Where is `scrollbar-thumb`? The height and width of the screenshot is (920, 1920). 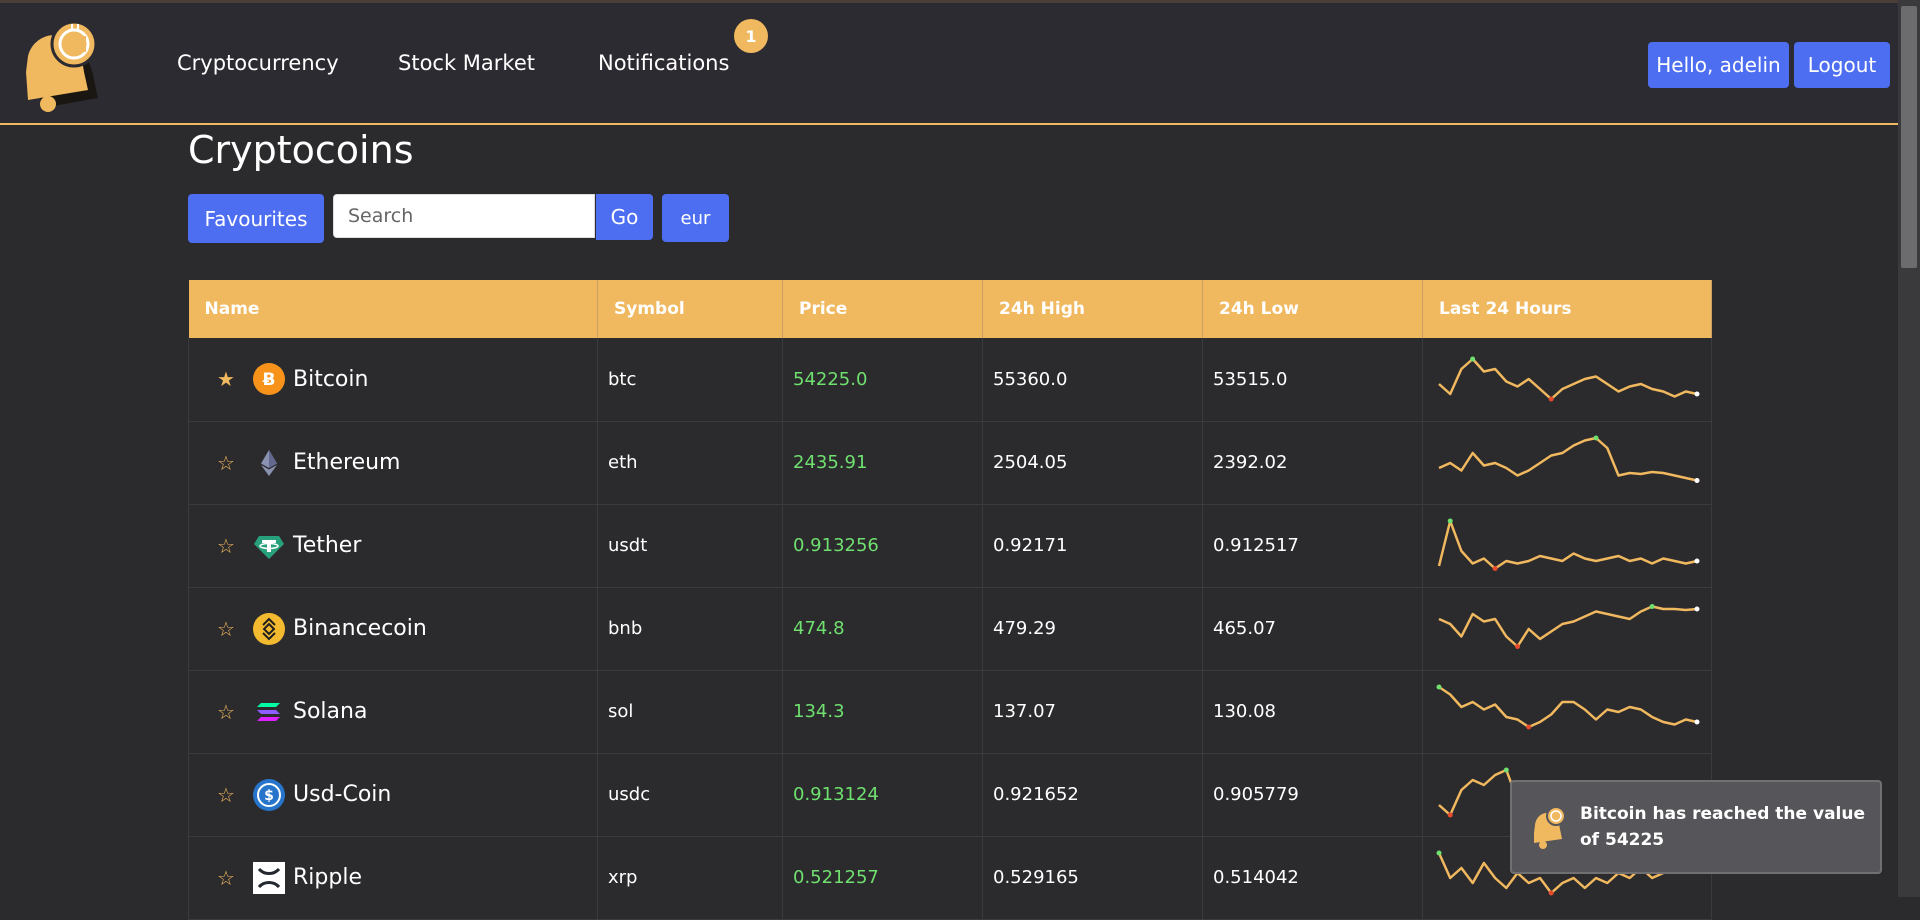 scrollbar-thumb is located at coordinates (1909, 137).